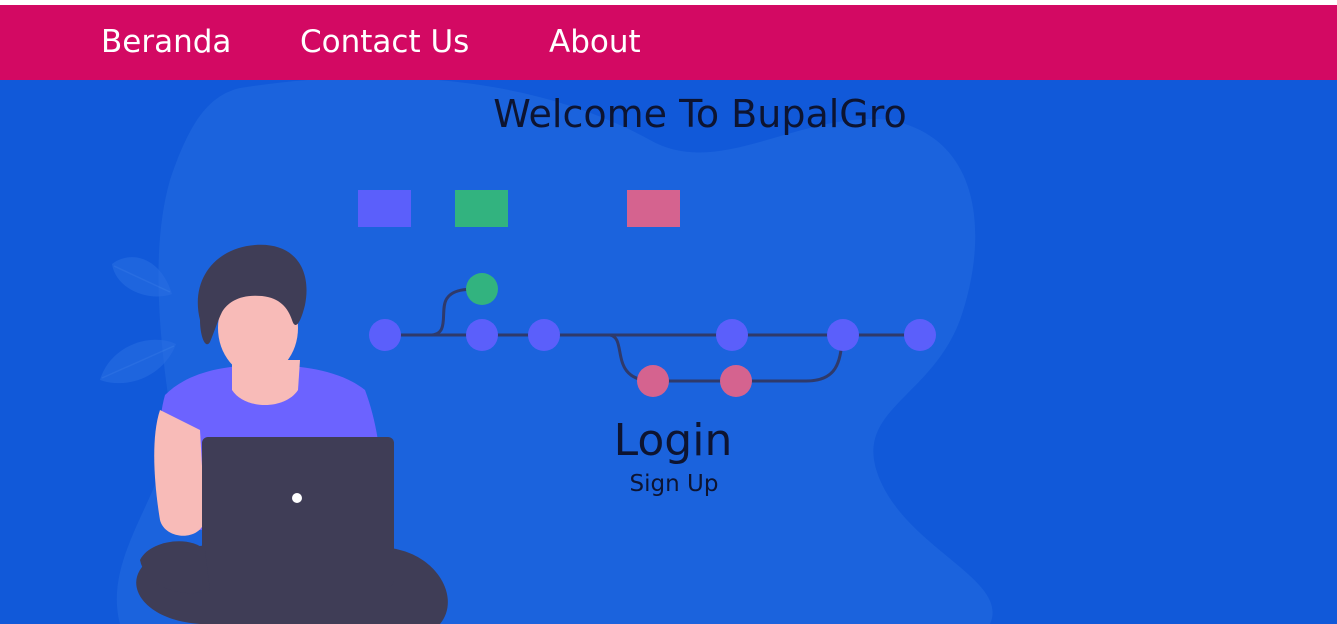 This screenshot has height=624, width=1337. I want to click on nav-link-contact-us: Contact Us, so click(384, 42).